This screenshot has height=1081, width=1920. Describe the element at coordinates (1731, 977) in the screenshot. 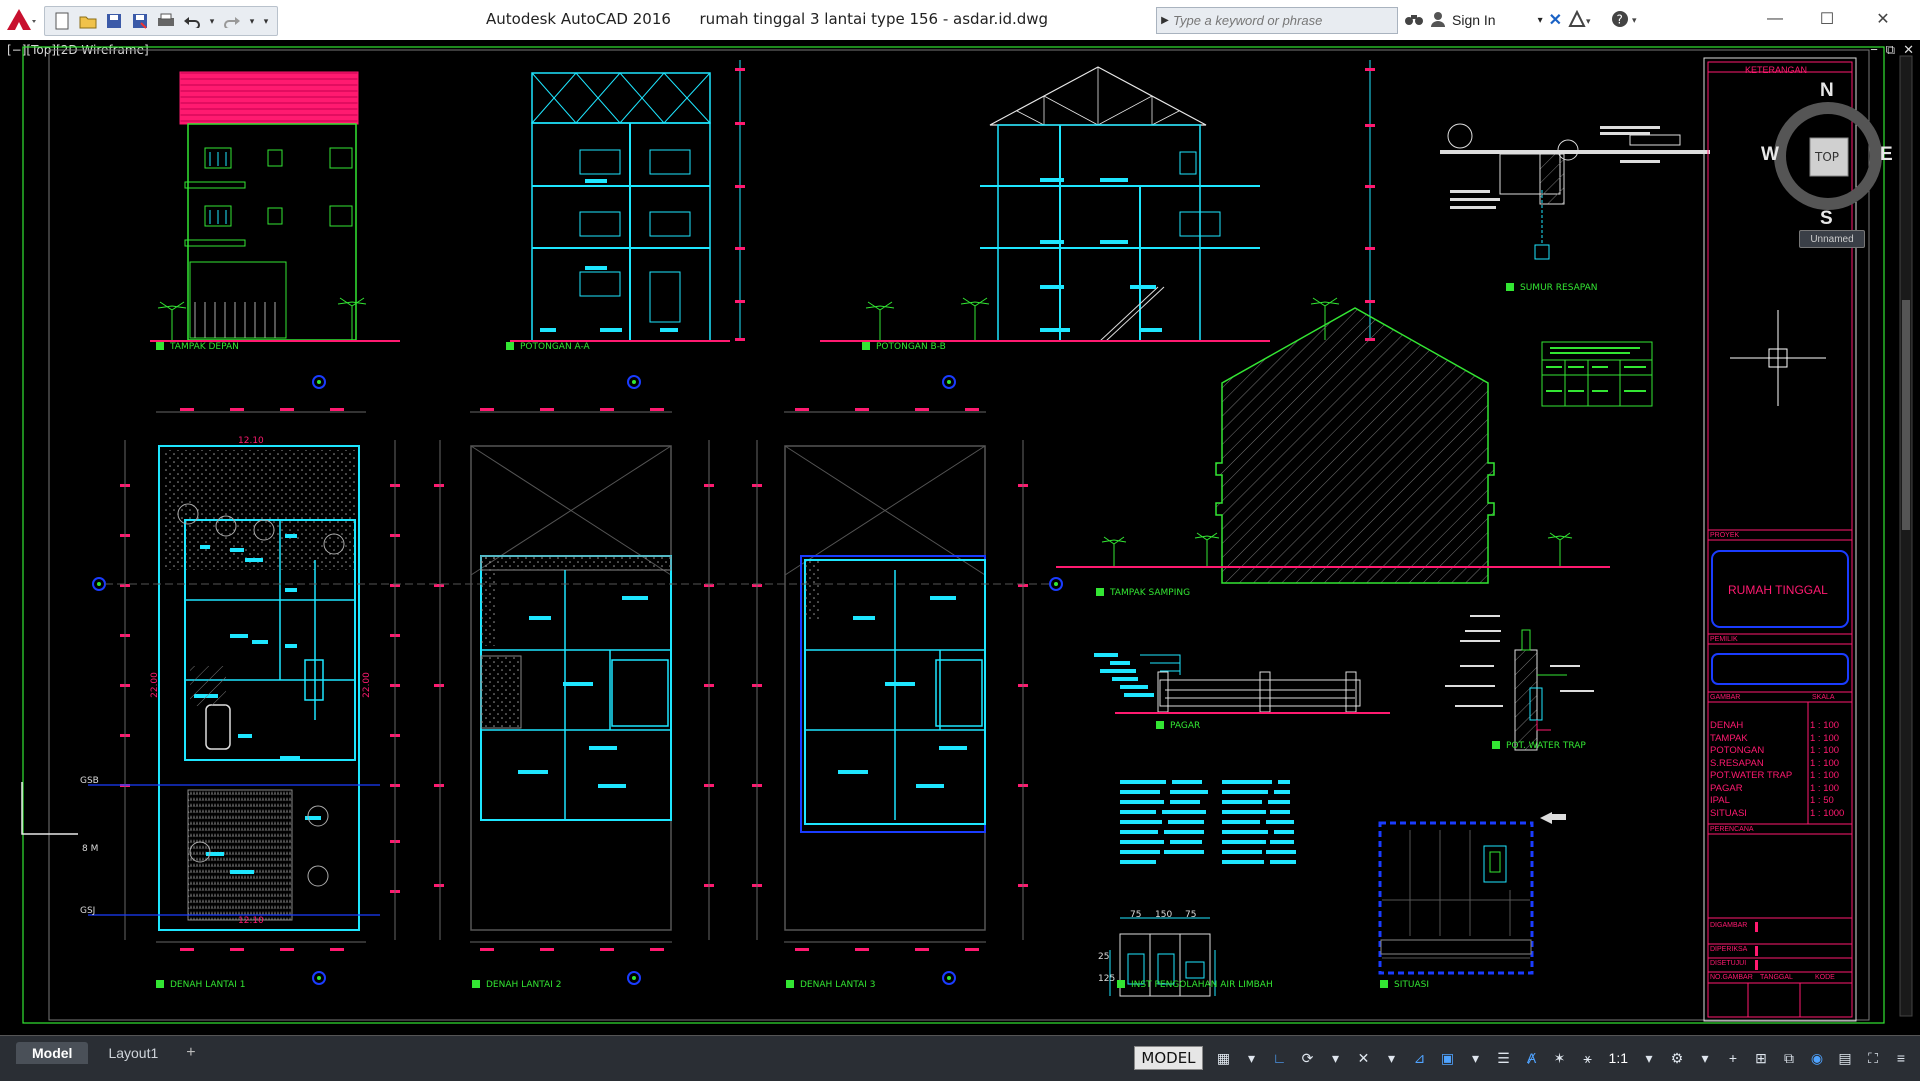

I see `title-block-no-gambar: NO.GAMBAR` at that location.